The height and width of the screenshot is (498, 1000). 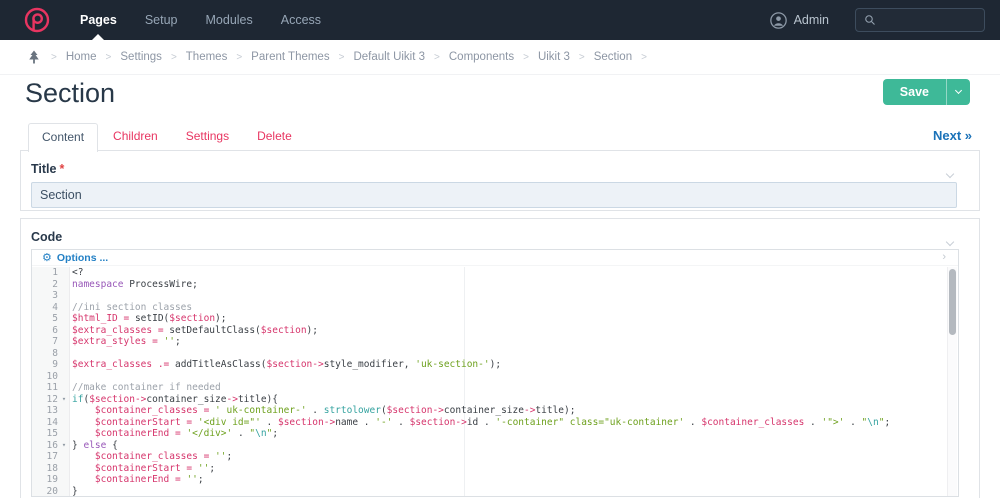 What do you see at coordinates (52, 445) in the screenshot?
I see `line-number: 16` at bounding box center [52, 445].